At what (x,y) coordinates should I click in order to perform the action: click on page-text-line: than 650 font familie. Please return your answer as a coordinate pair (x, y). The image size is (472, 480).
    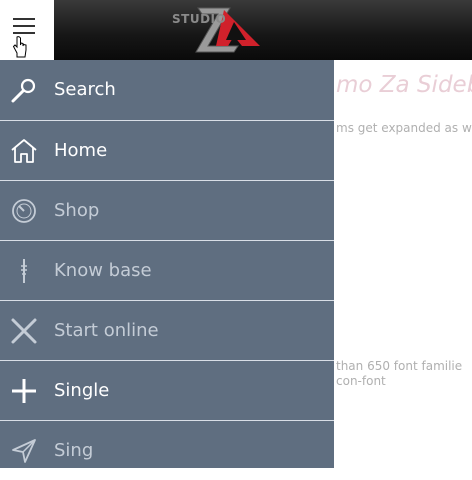
    Looking at the image, I should click on (399, 366).